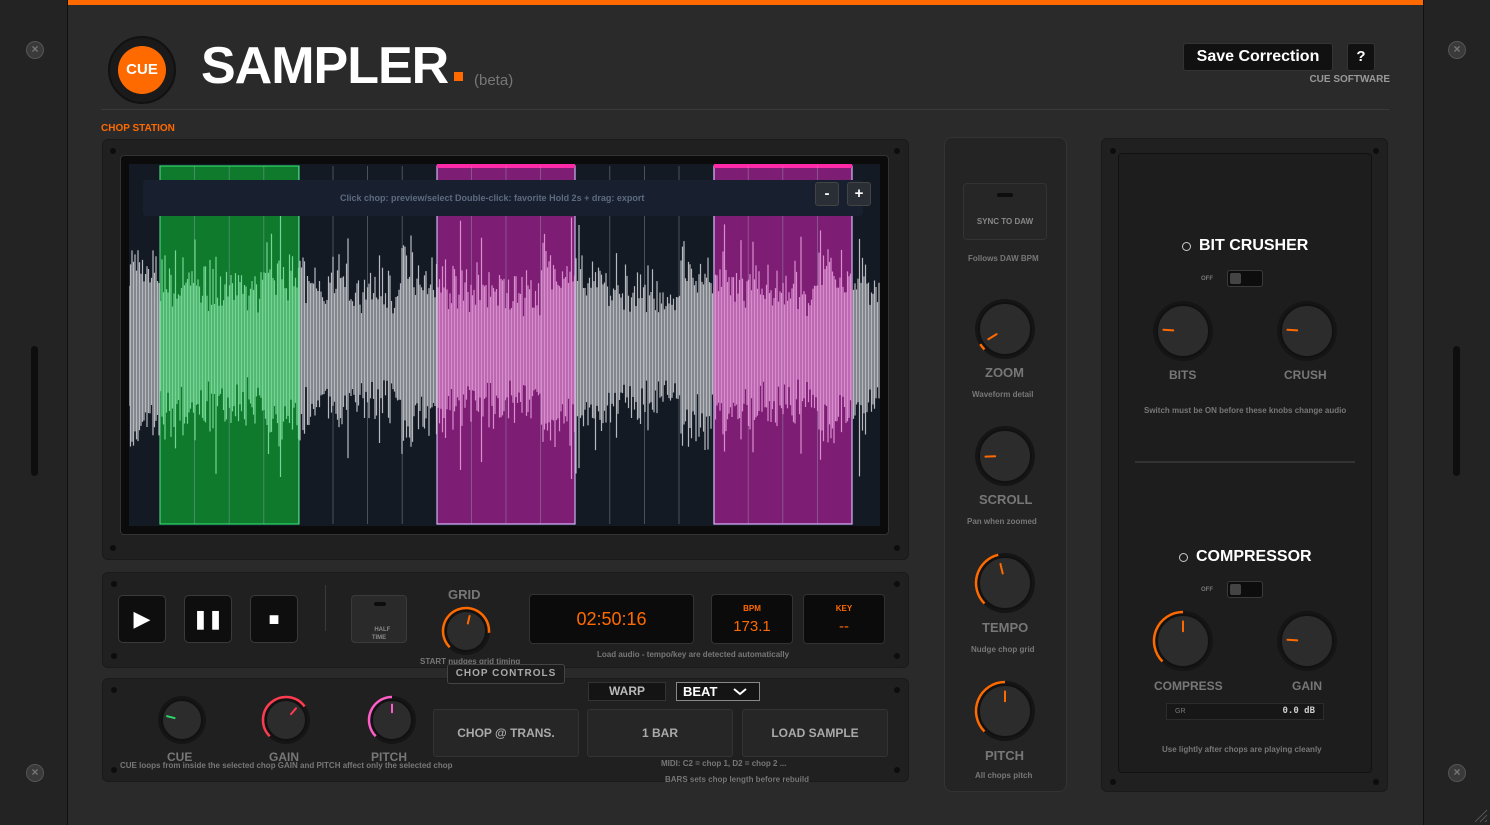  What do you see at coordinates (208, 619) in the screenshot?
I see `pause-button: ❚❚` at bounding box center [208, 619].